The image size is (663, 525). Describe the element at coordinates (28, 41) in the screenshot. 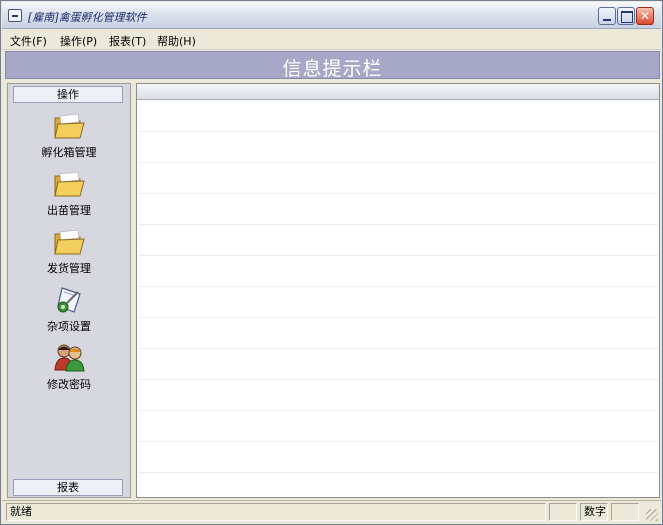

I see `menu-file: 文件(F)` at that location.